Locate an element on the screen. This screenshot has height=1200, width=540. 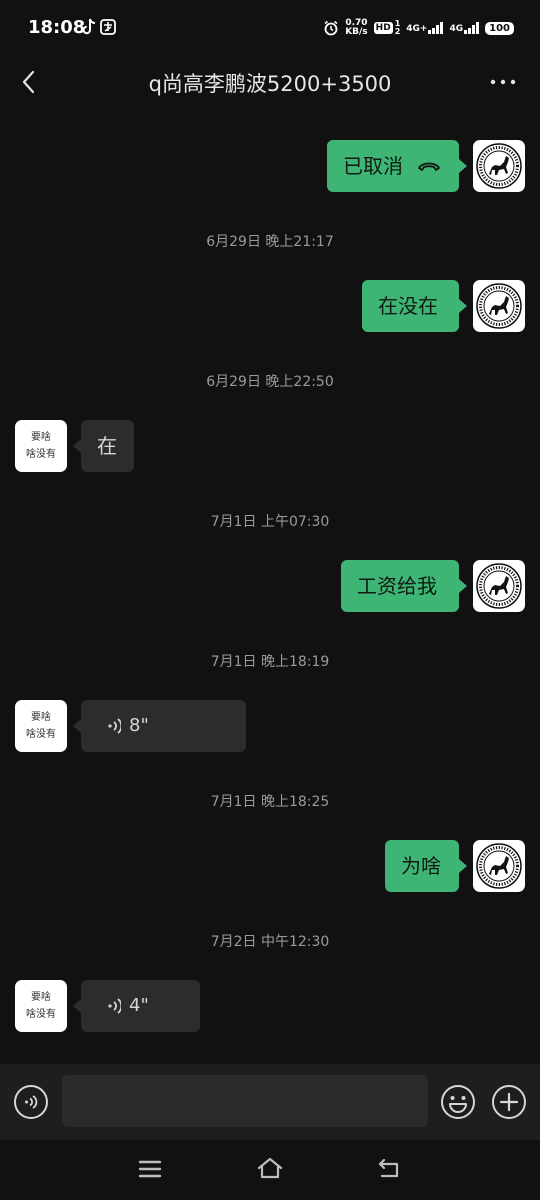
message-bubble-call: 已取消 is located at coordinates (397, 166).